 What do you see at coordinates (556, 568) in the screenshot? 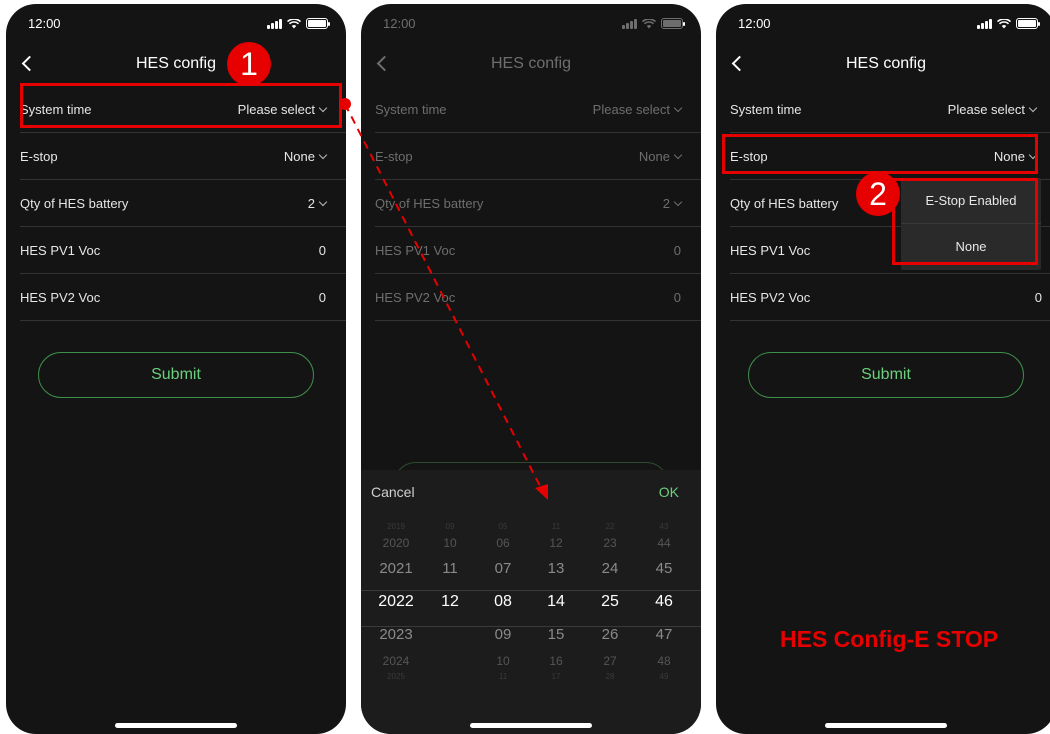
I see `picker-value: 13` at bounding box center [556, 568].